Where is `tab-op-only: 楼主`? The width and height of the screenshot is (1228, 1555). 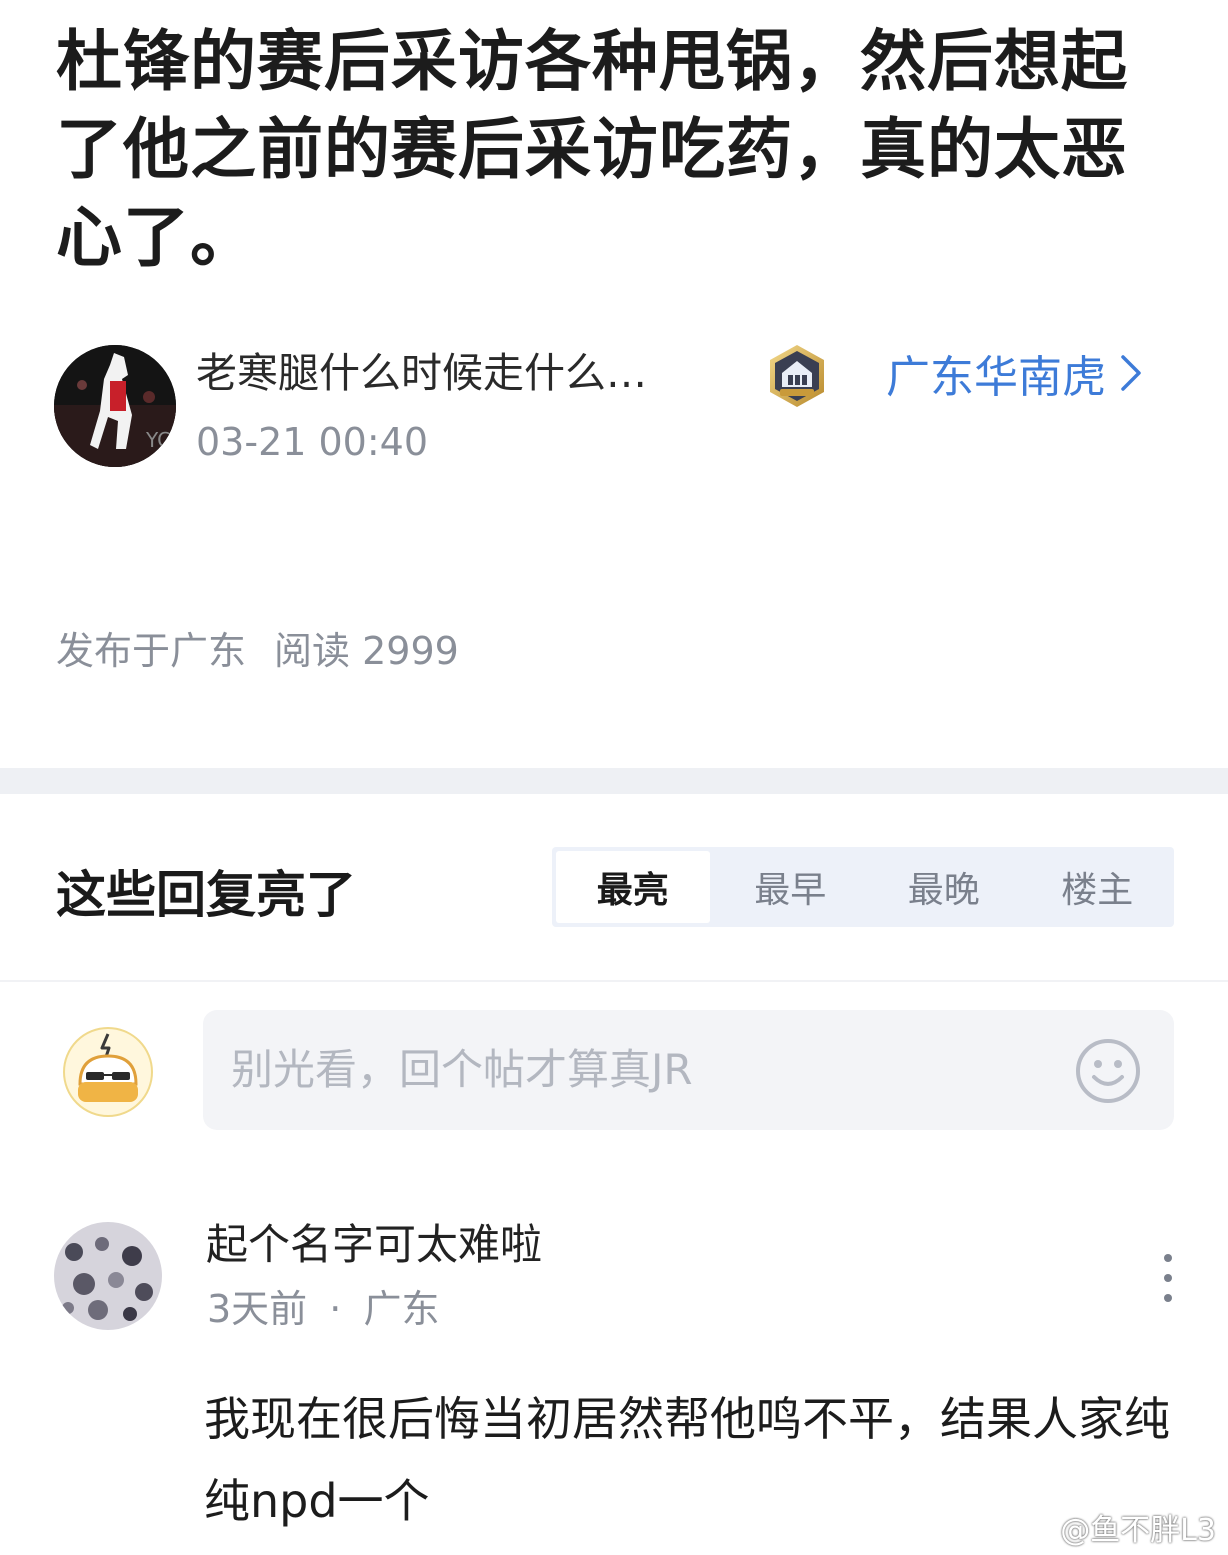 tab-op-only: 楼主 is located at coordinates (1098, 887).